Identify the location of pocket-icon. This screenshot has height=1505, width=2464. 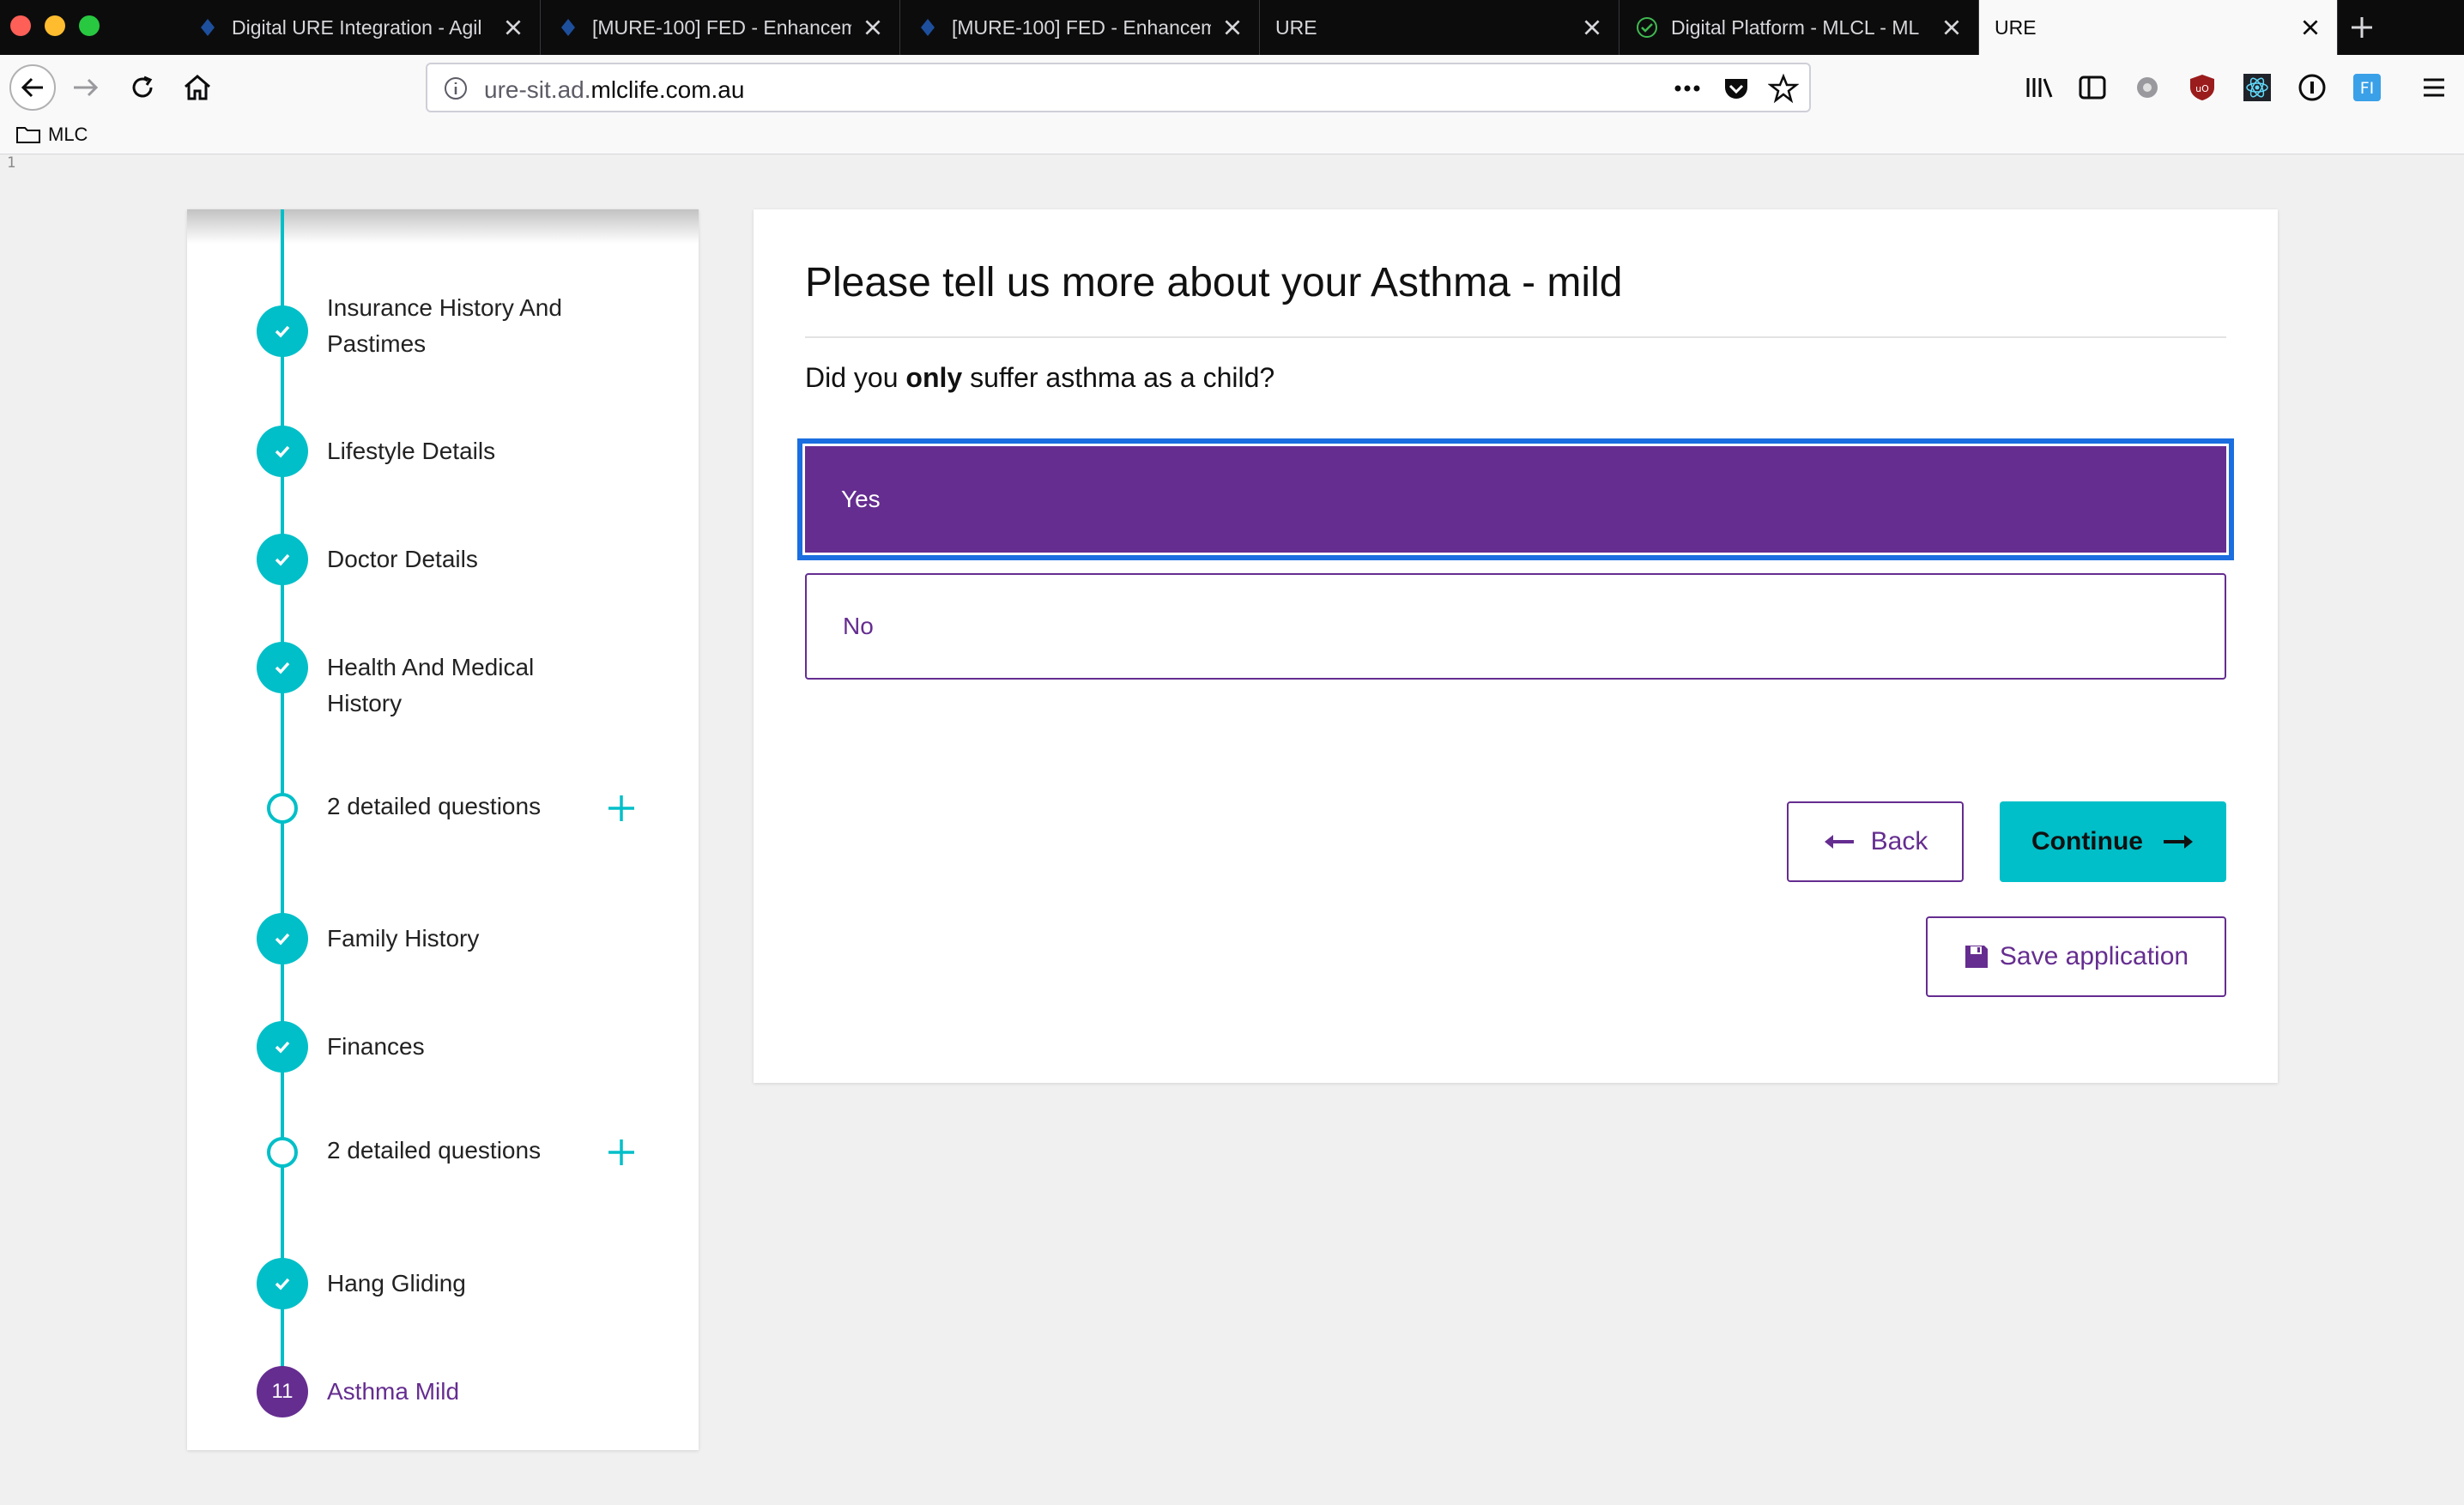
(1736, 88).